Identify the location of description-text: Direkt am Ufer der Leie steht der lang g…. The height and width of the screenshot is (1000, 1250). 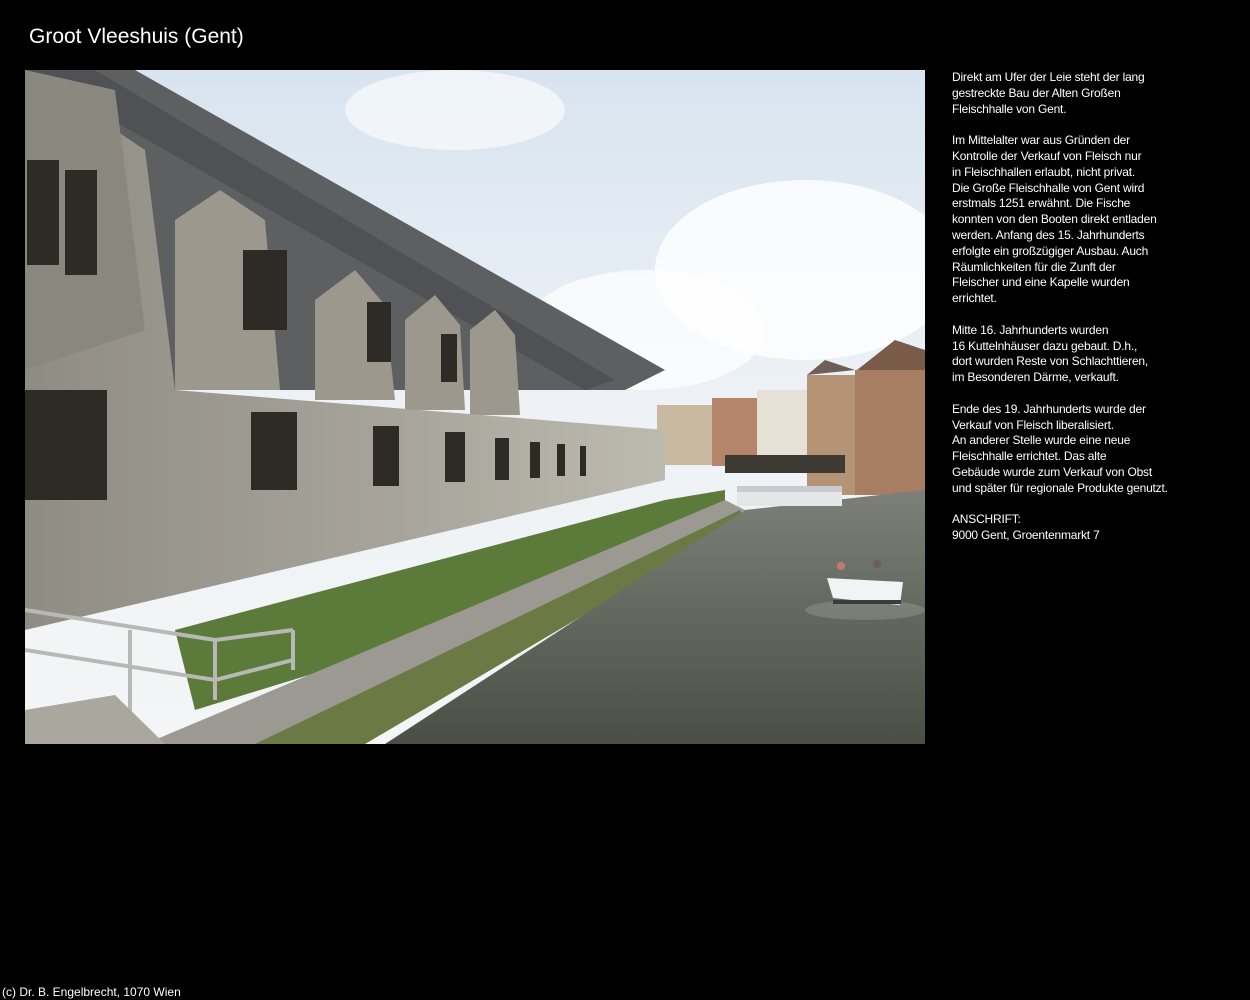
(1094, 307).